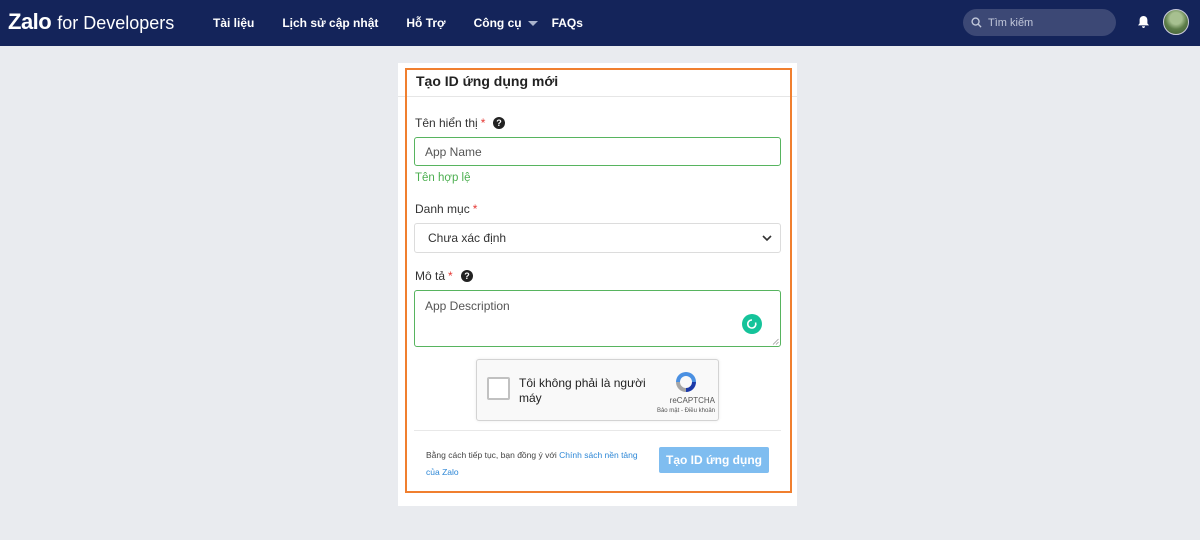  What do you see at coordinates (443, 178) in the screenshot?
I see `name-valid-message: Tên hợp lệ` at bounding box center [443, 178].